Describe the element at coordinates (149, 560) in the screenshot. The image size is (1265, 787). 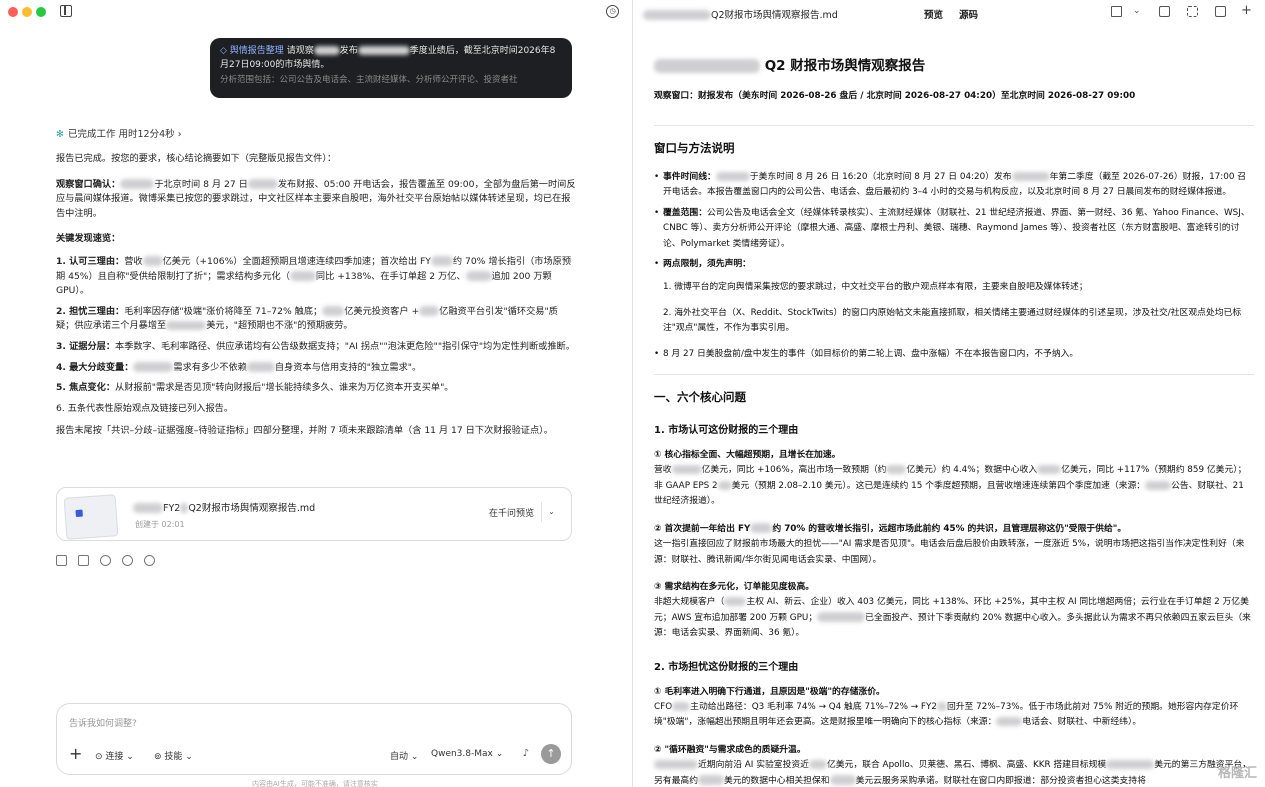
I see `regenerate-icon` at that location.